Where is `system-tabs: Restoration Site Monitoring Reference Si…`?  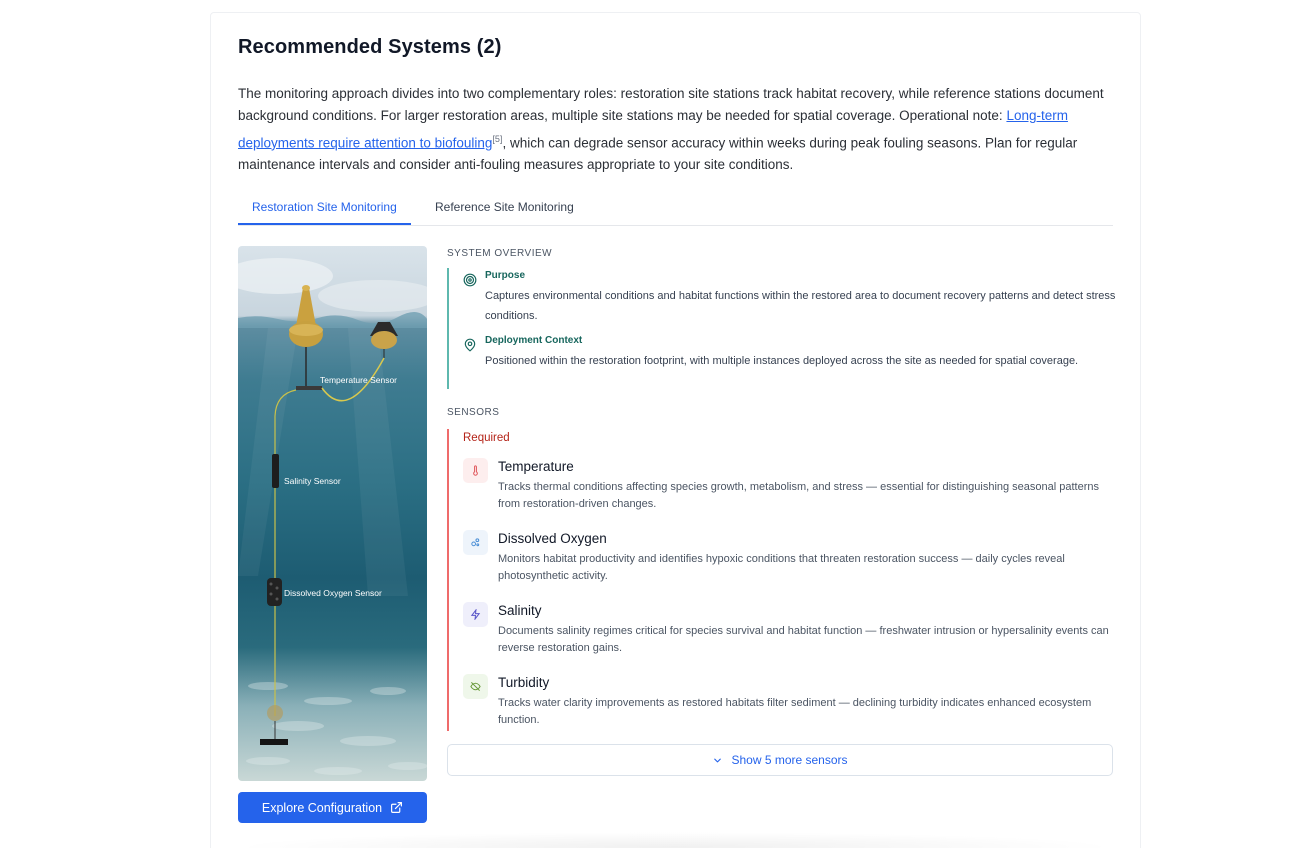 system-tabs: Restoration Site Monitoring Reference Si… is located at coordinates (675, 210).